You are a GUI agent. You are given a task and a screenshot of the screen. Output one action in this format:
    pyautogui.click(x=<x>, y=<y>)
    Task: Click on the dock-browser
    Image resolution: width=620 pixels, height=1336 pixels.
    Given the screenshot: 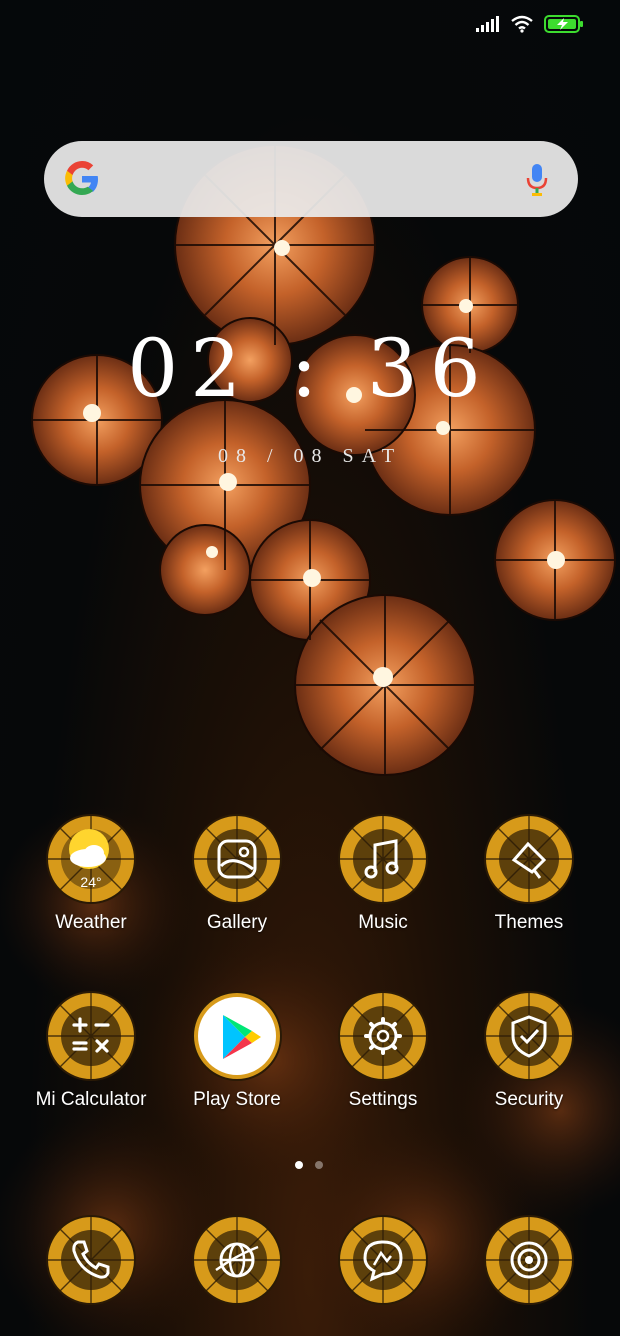 What is the action you would take?
    pyautogui.click(x=237, y=1260)
    